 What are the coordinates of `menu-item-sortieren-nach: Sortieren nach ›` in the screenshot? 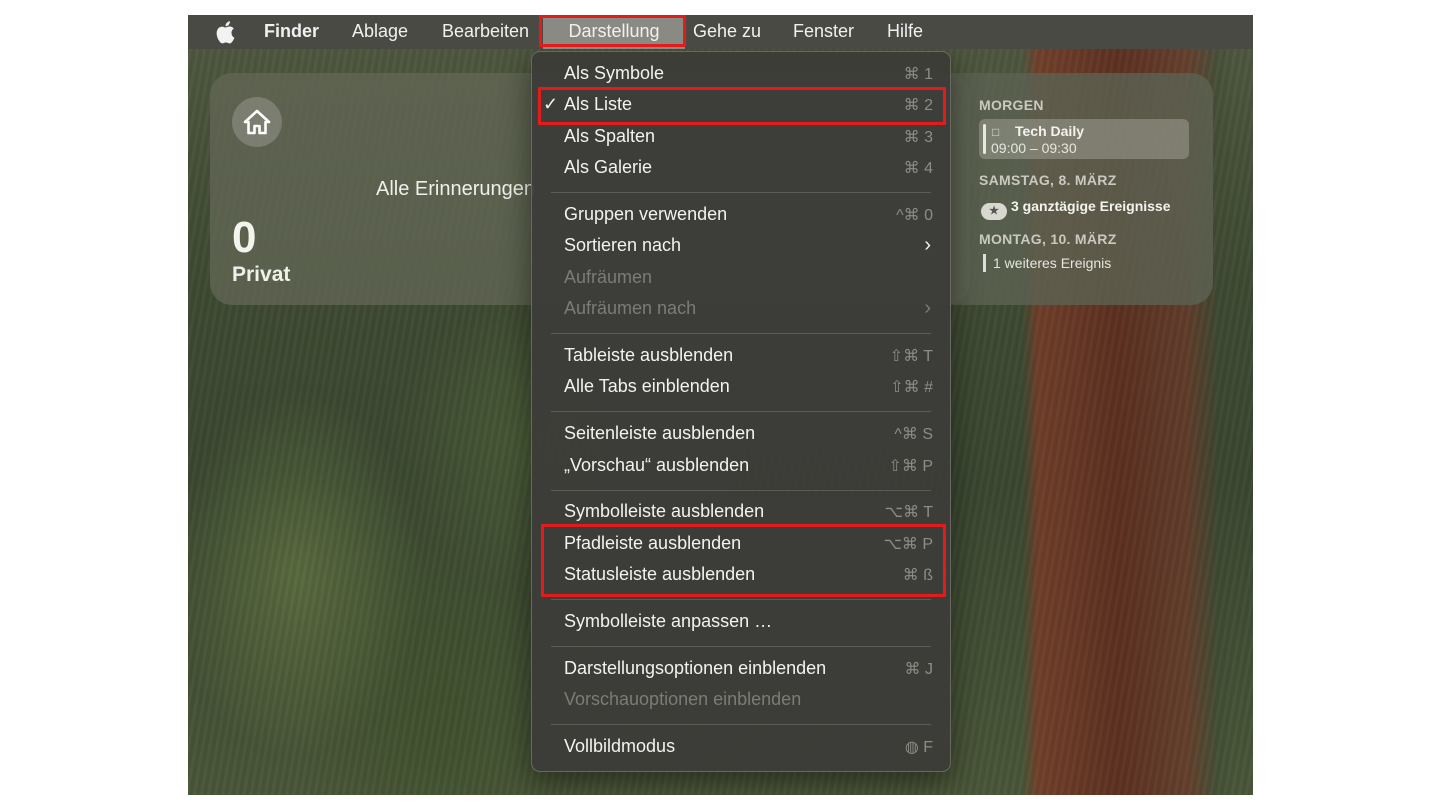 It's located at (741, 247).